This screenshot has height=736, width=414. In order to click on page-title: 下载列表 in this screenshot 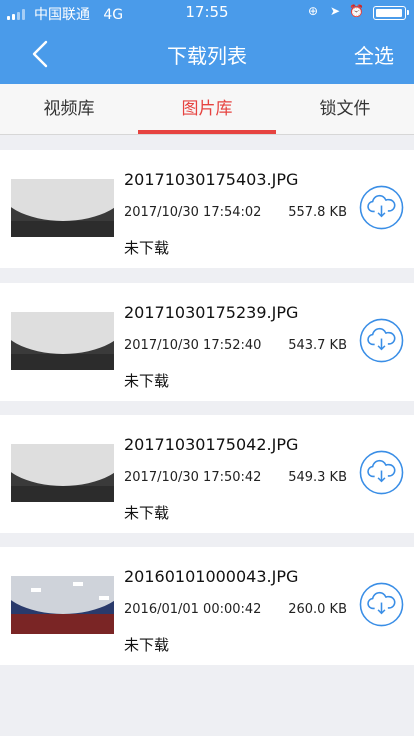, I will do `click(207, 56)`.